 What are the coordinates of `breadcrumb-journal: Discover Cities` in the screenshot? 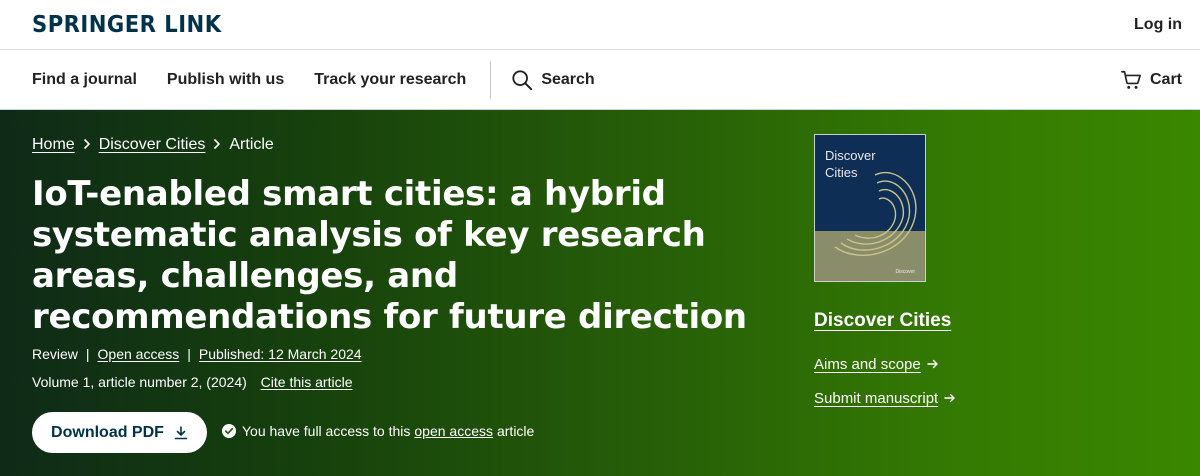 It's located at (152, 145).